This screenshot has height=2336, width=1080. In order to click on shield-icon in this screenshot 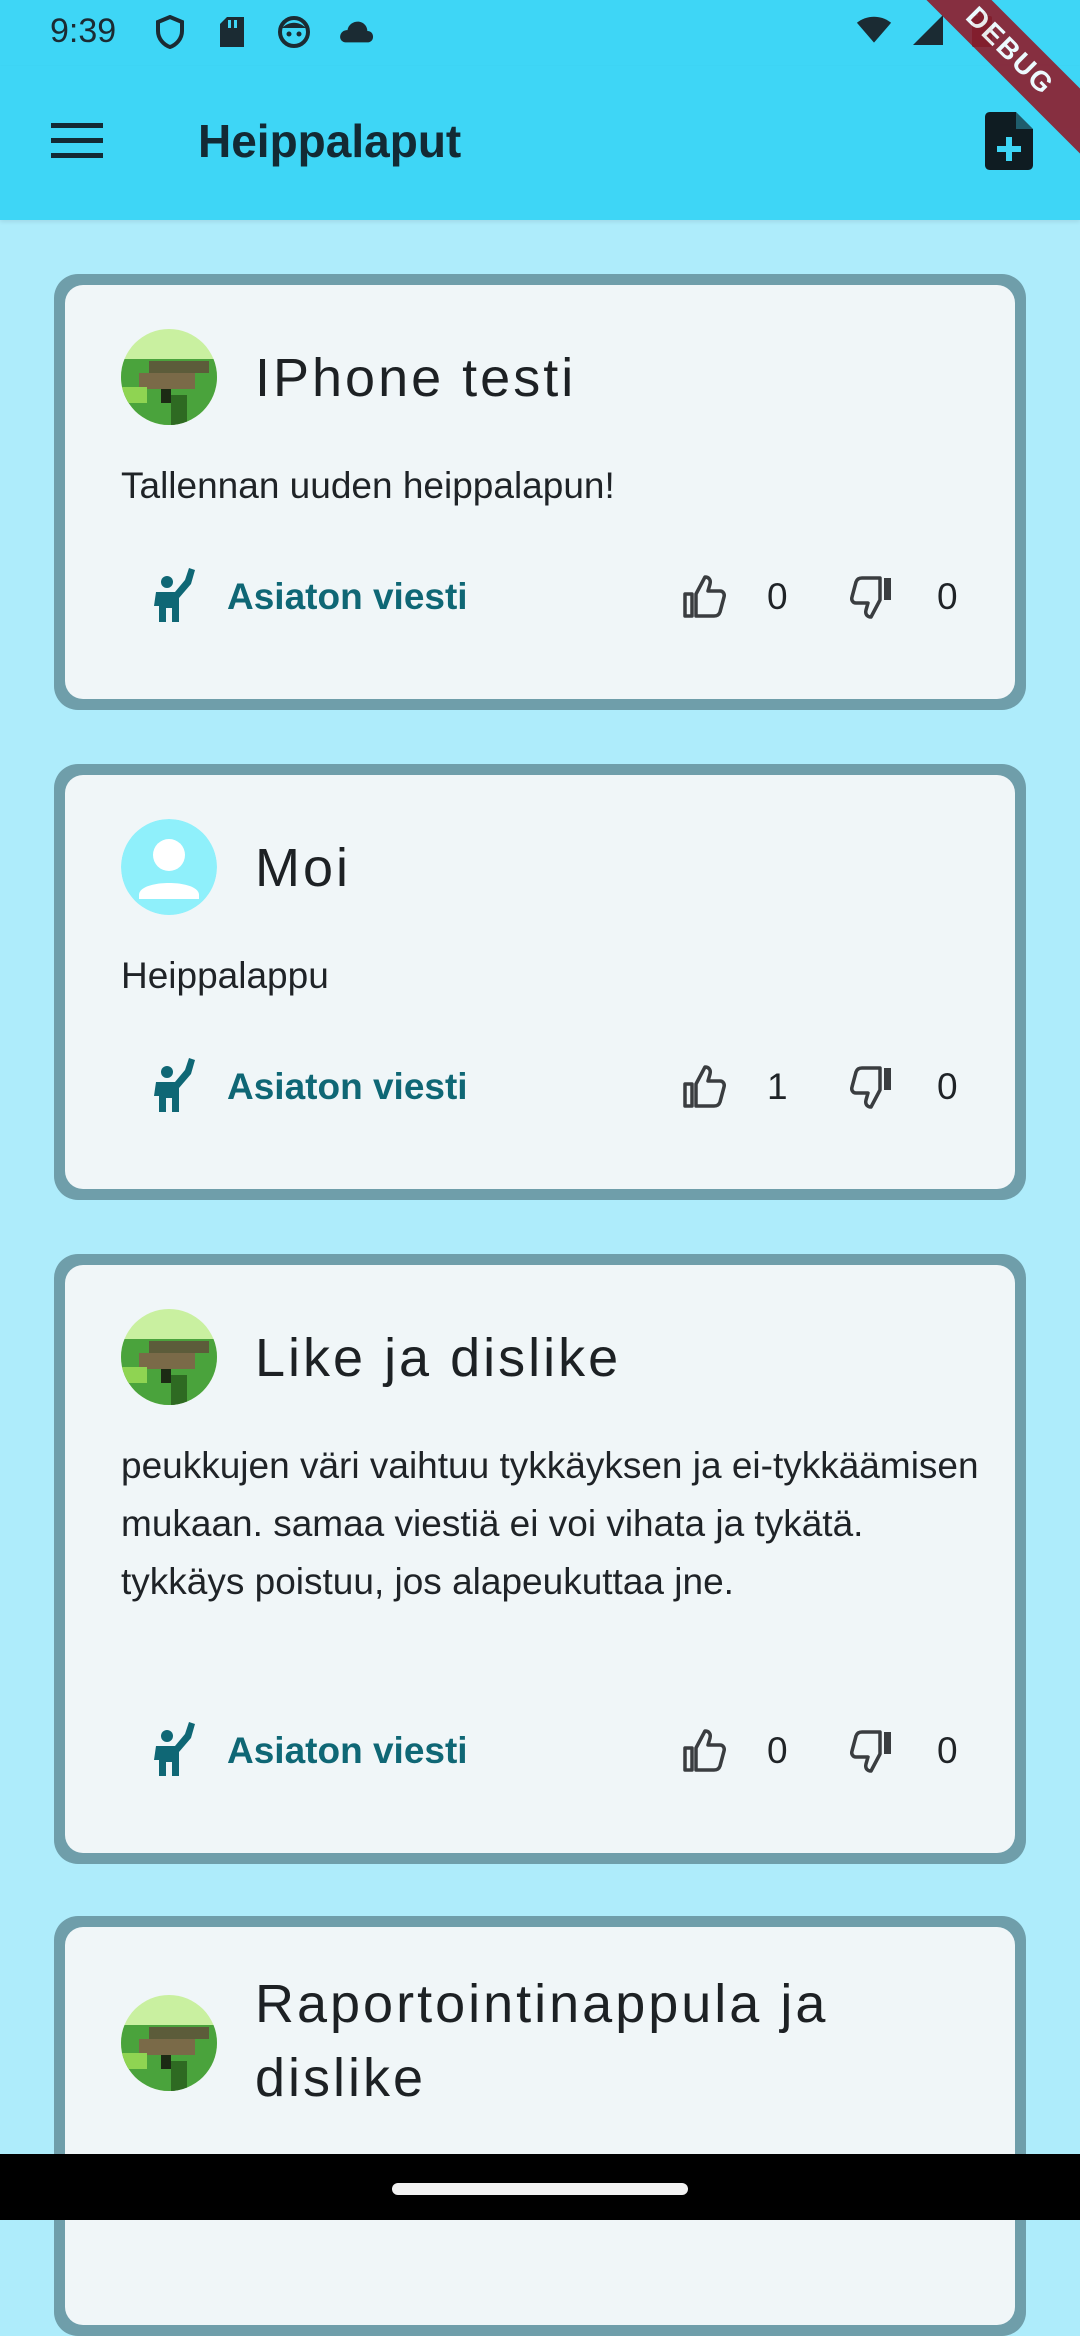, I will do `click(170, 32)`.